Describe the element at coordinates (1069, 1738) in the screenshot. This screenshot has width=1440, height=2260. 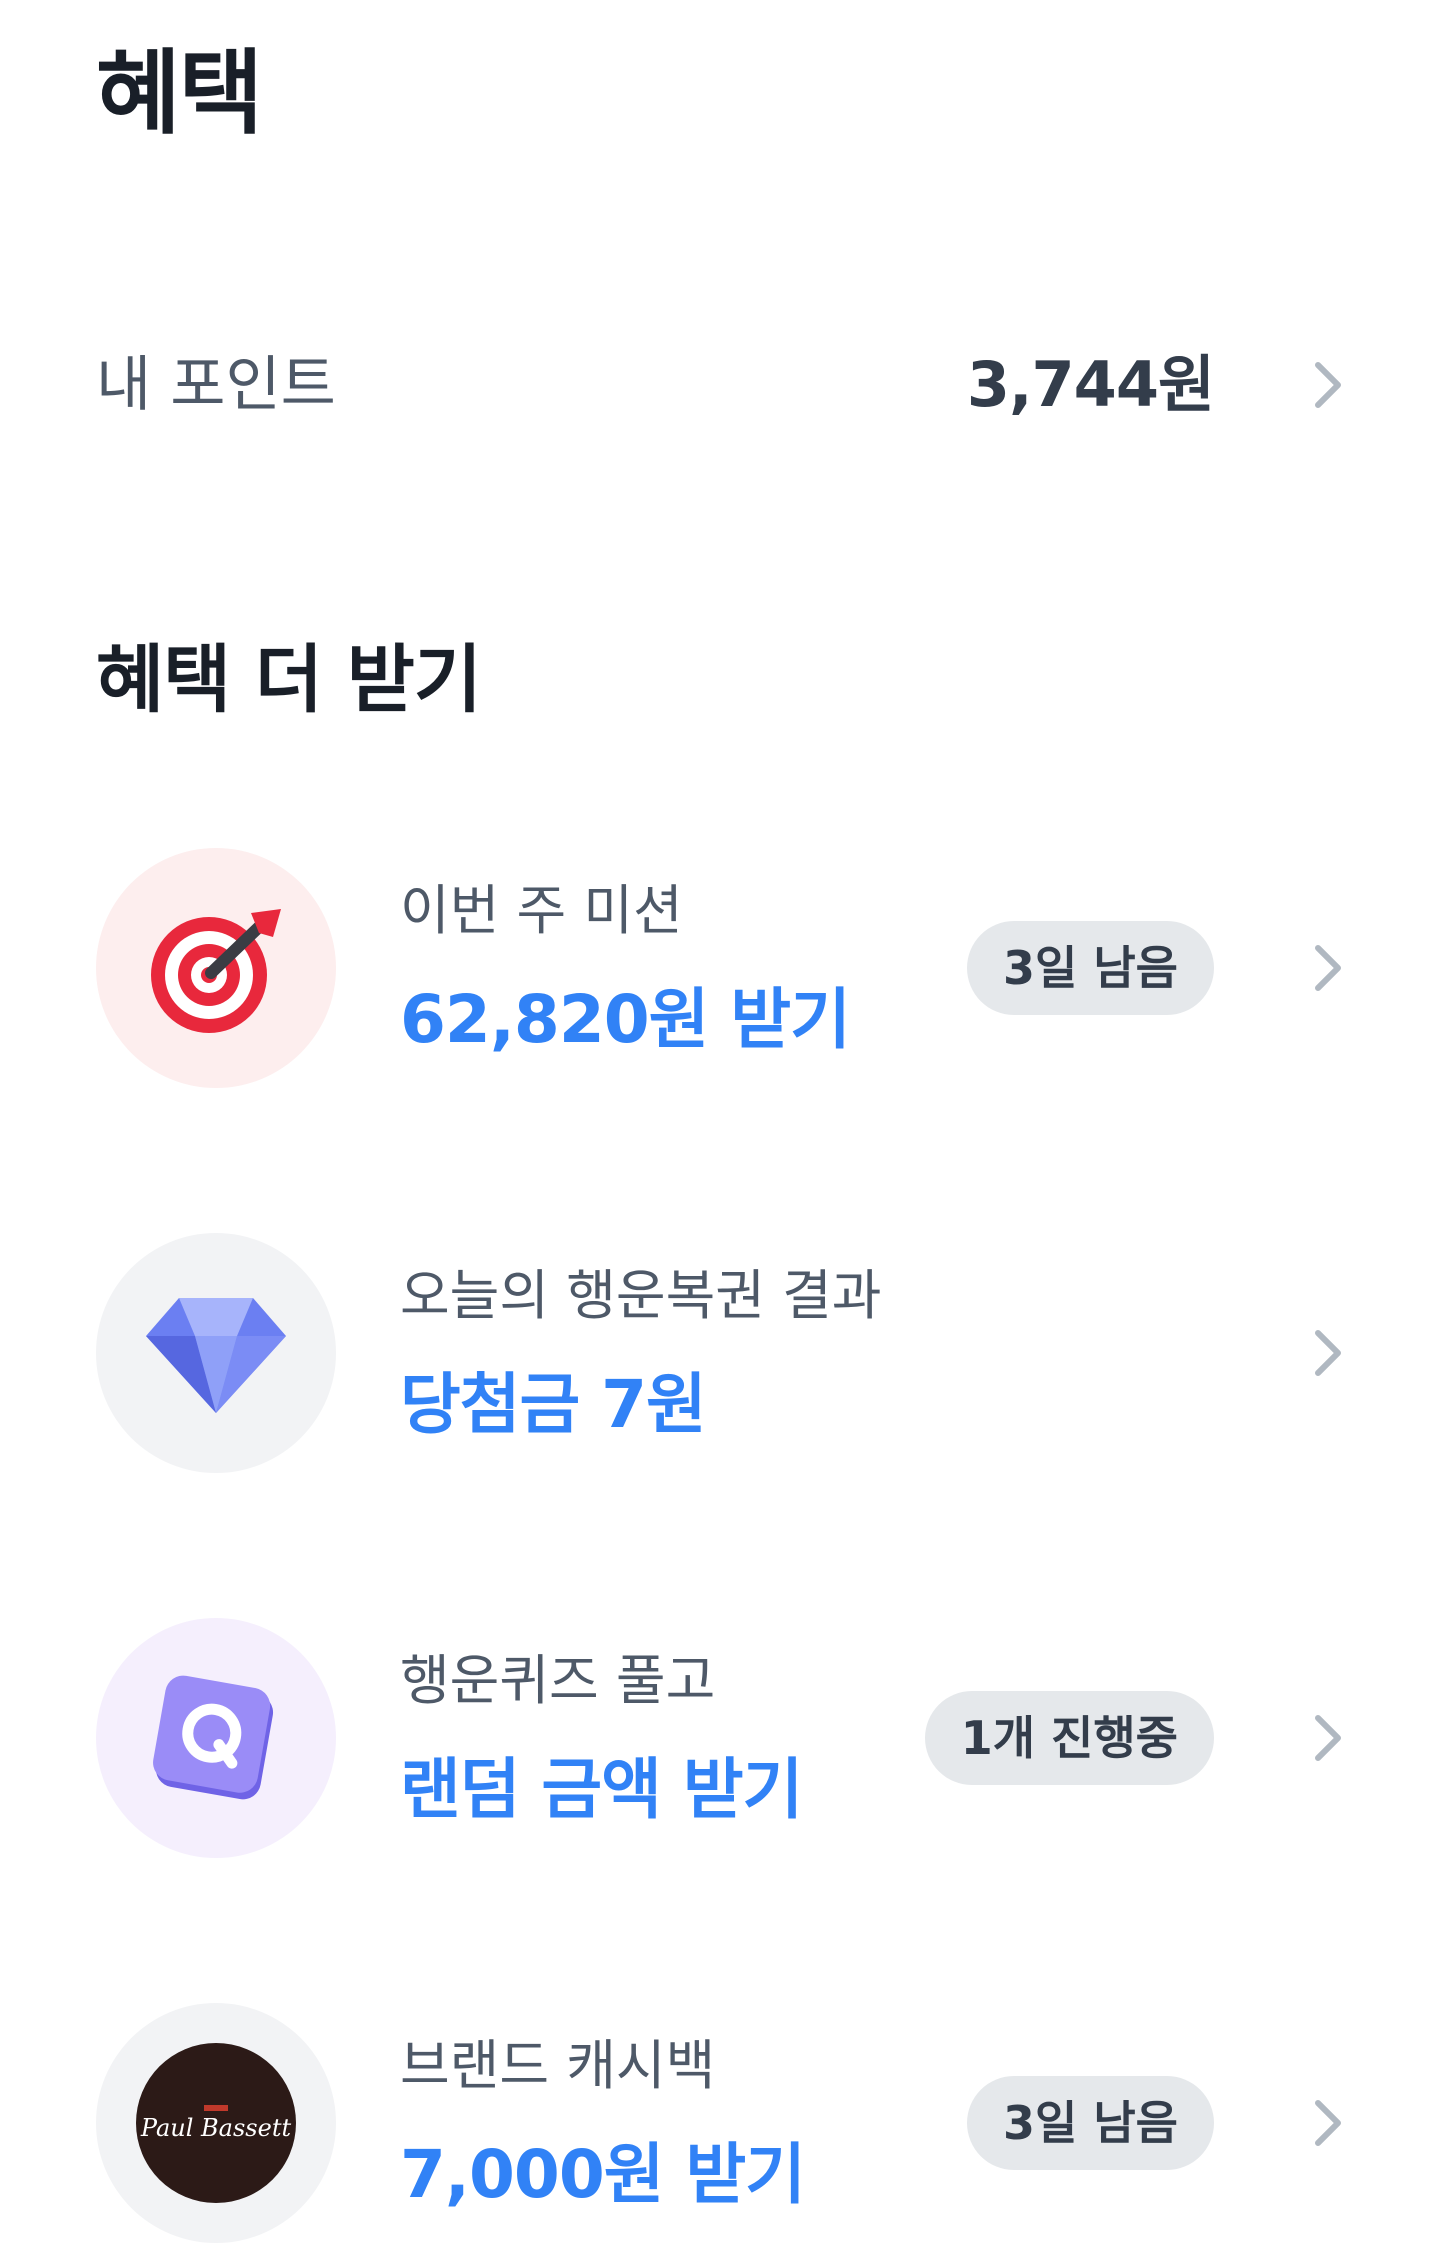
I see `status-badge: 1개 진행중` at that location.